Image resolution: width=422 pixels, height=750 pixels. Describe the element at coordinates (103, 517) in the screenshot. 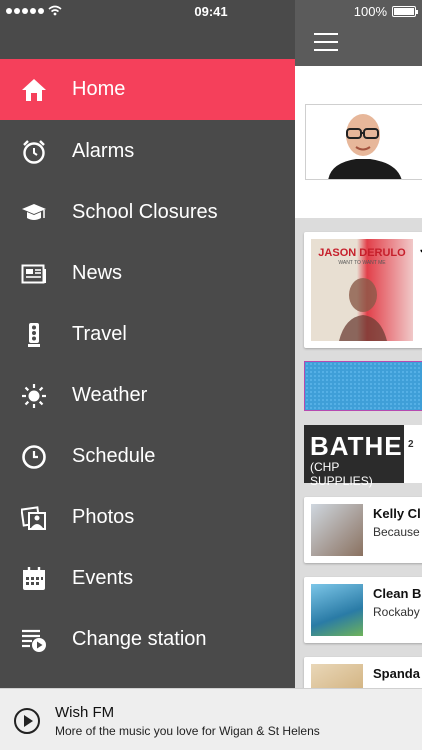

I see `menu-label: Photos` at that location.